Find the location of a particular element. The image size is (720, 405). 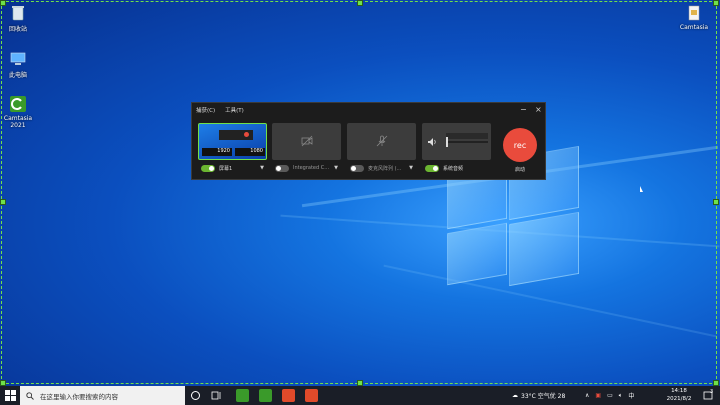

speaker-icon is located at coordinates (432, 142).